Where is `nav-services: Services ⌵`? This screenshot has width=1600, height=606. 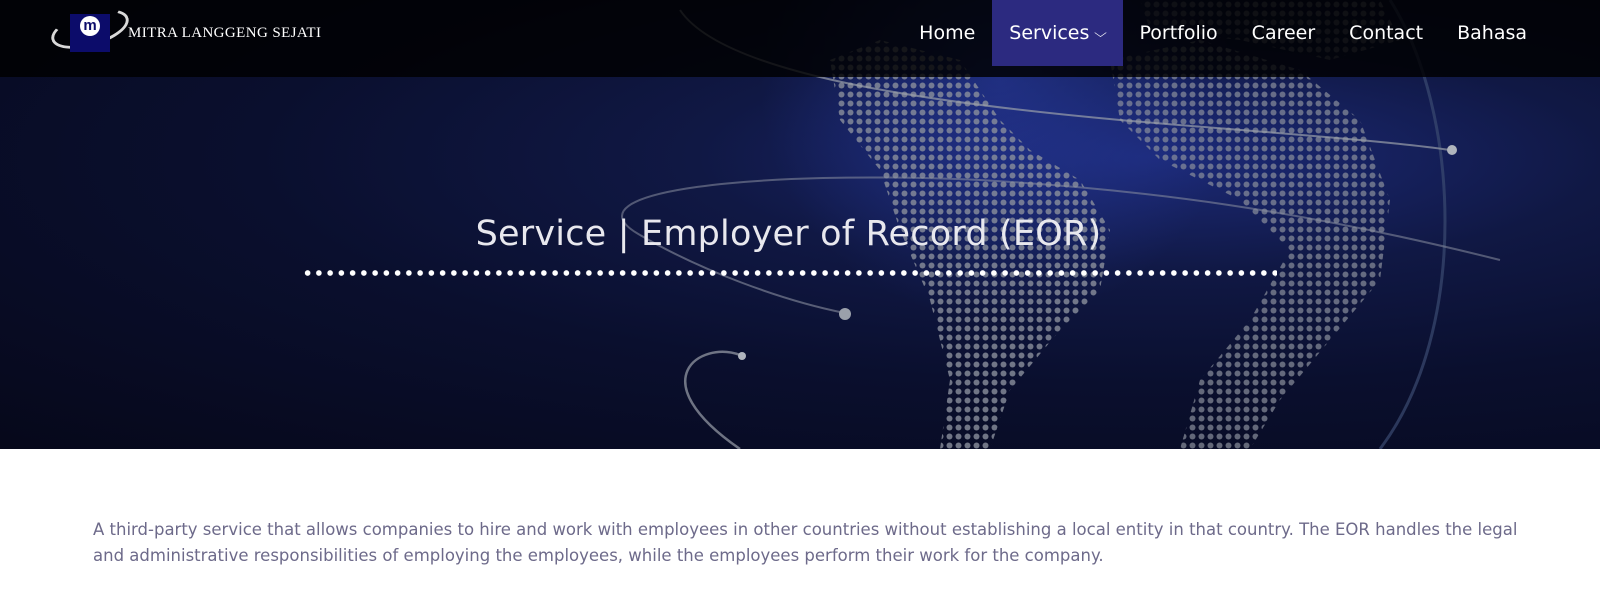 nav-services: Services ⌵ is located at coordinates (1057, 33).